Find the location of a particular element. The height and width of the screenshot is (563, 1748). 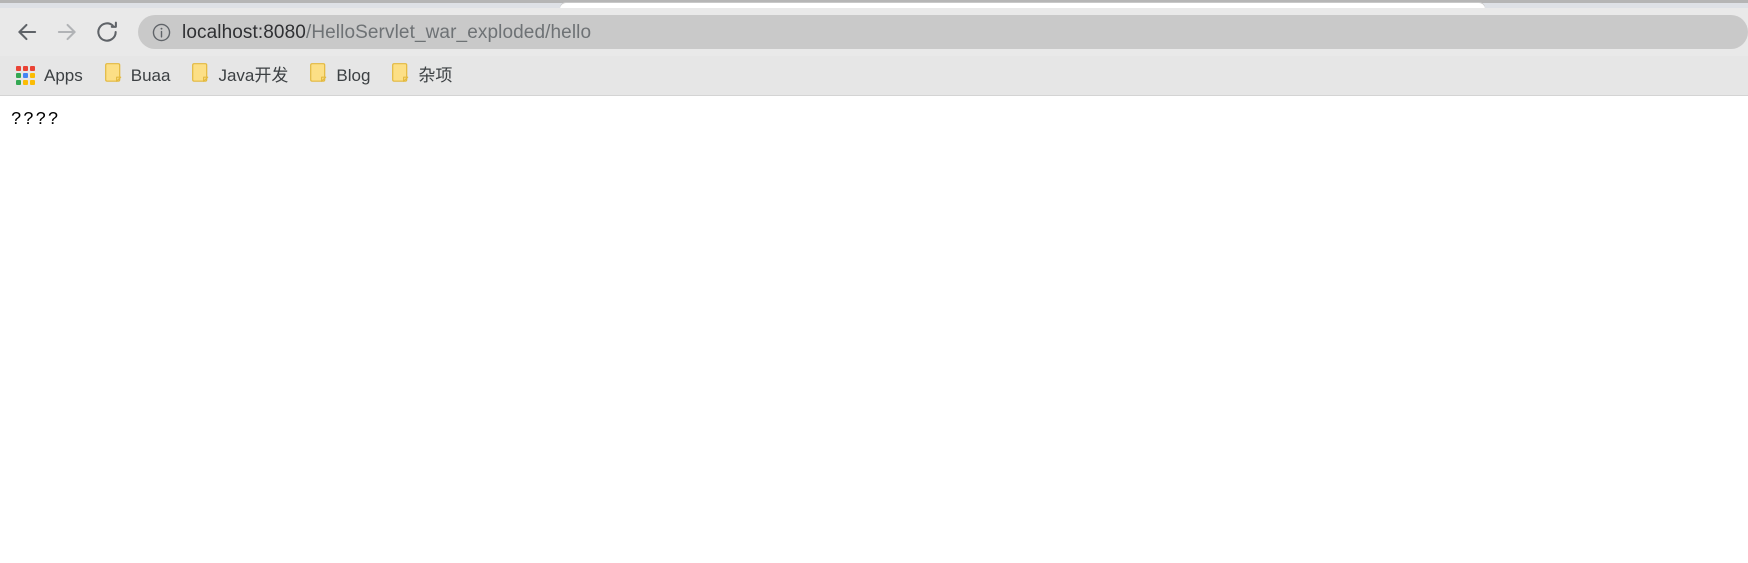

site-info-icon is located at coordinates (161, 32).